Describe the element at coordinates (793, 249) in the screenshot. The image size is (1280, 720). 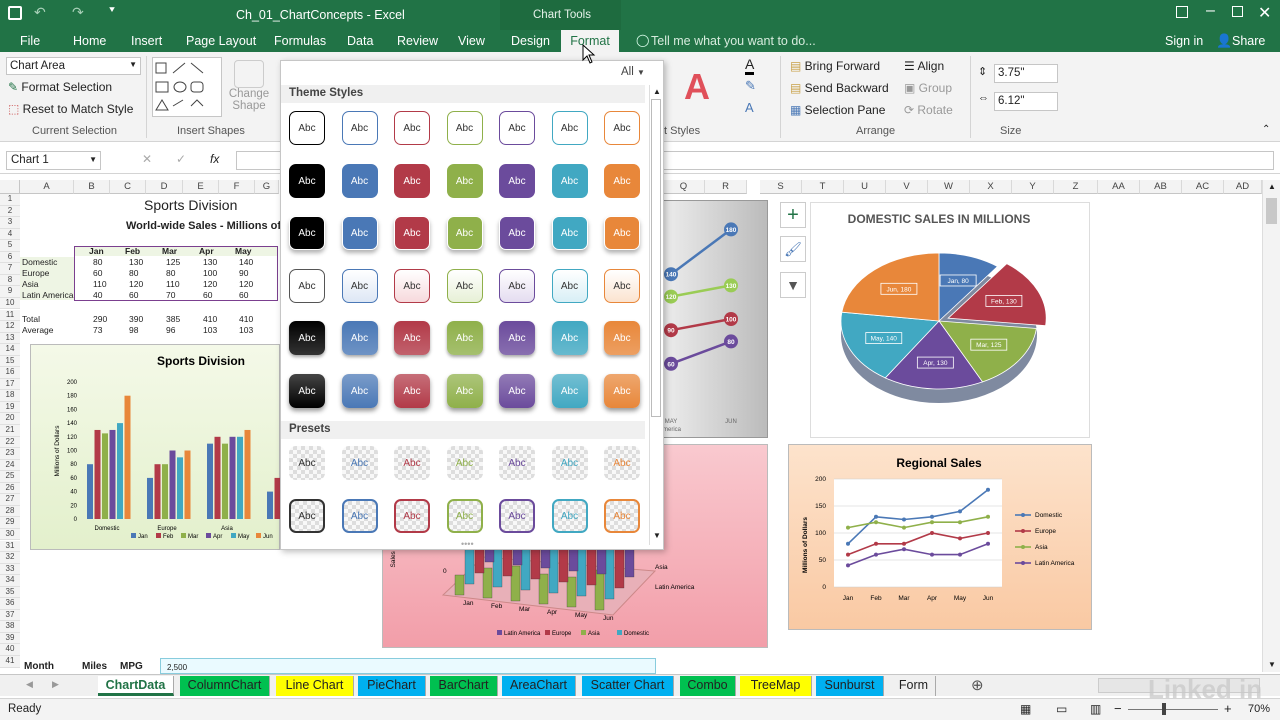
I see `chart-styles-button: 🖌` at that location.